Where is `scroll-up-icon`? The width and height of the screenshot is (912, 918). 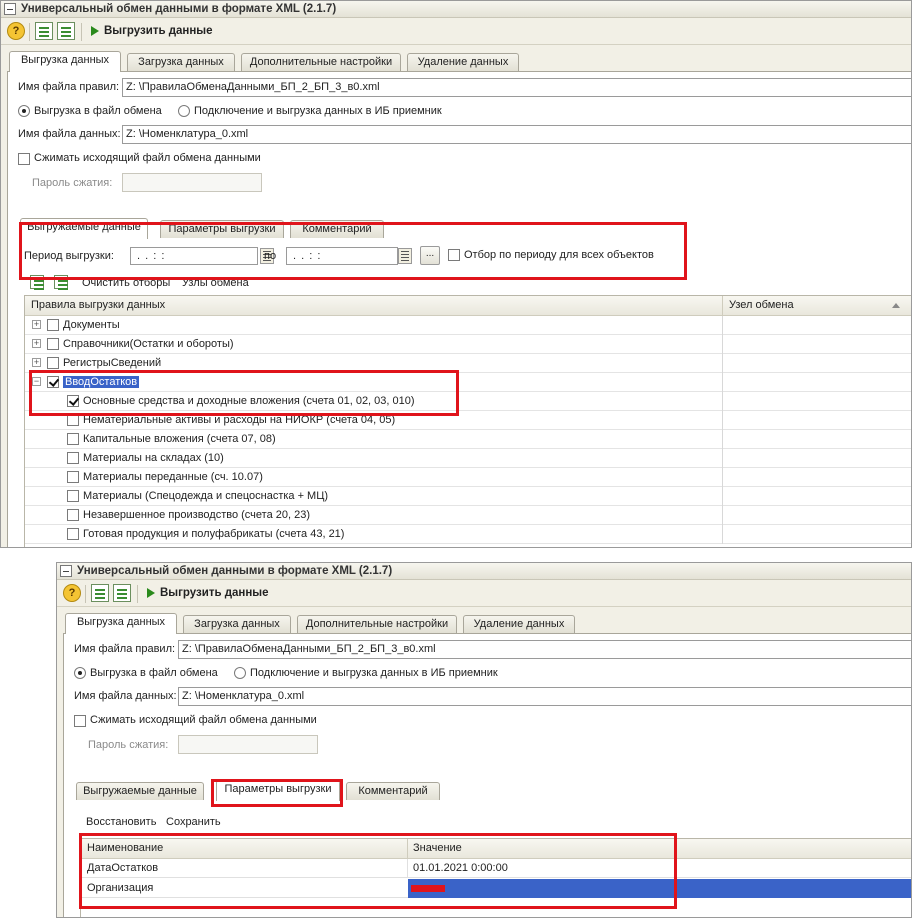 scroll-up-icon is located at coordinates (896, 306).